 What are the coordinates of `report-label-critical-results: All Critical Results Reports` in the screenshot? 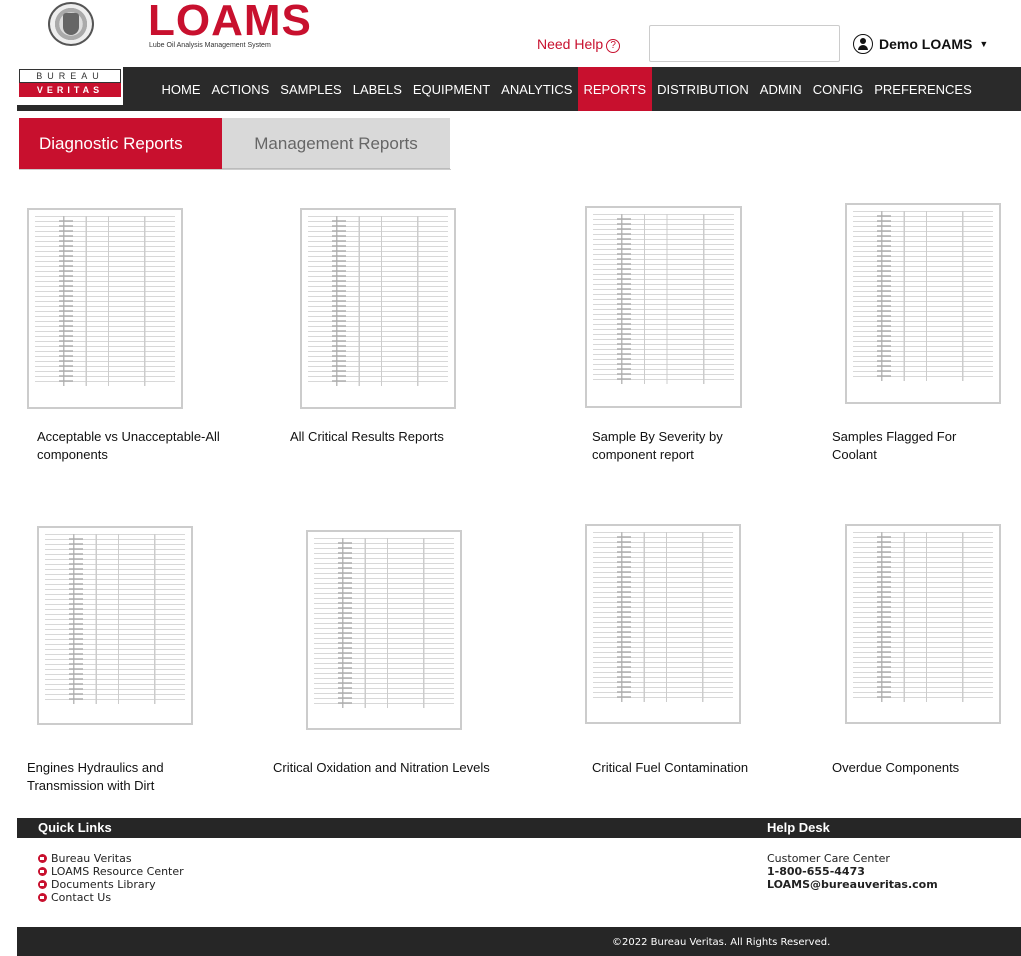 It's located at (400, 437).